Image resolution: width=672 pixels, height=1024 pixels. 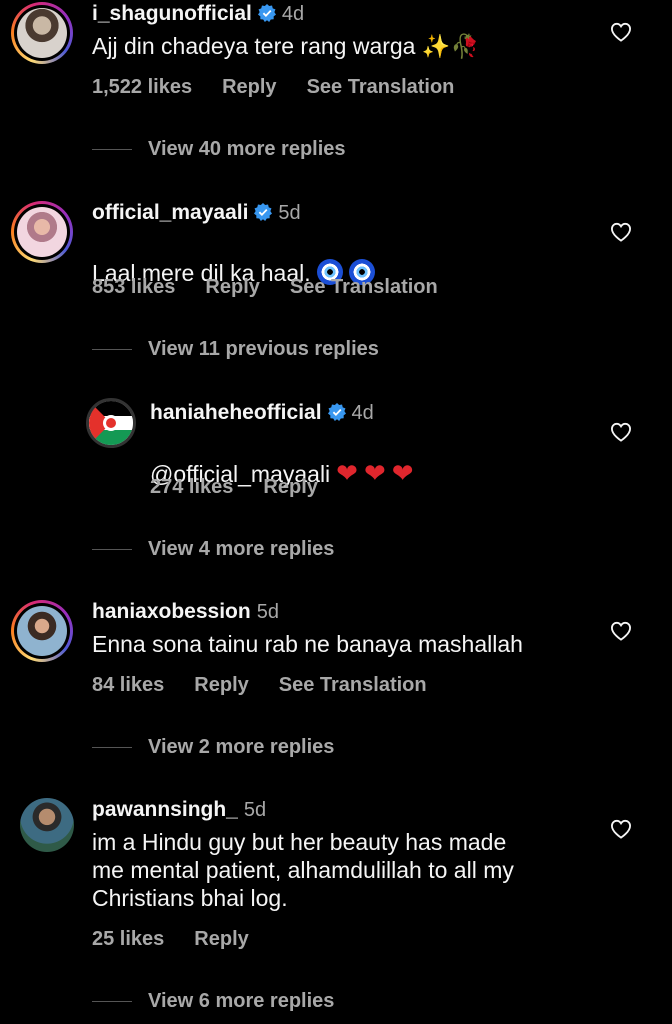 I want to click on view-more-replies-label: View 4 more replies, so click(x=241, y=549).